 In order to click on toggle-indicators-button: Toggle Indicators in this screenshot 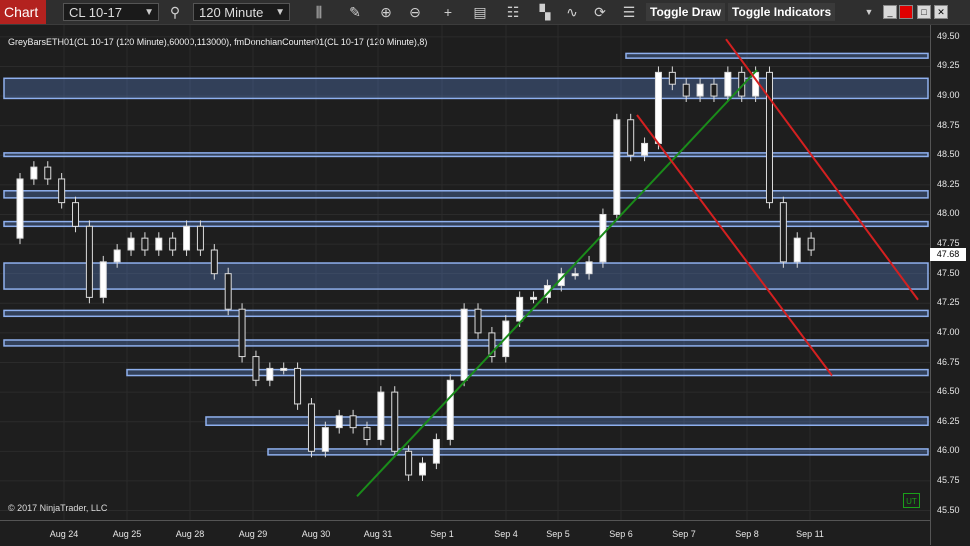, I will do `click(782, 12)`.